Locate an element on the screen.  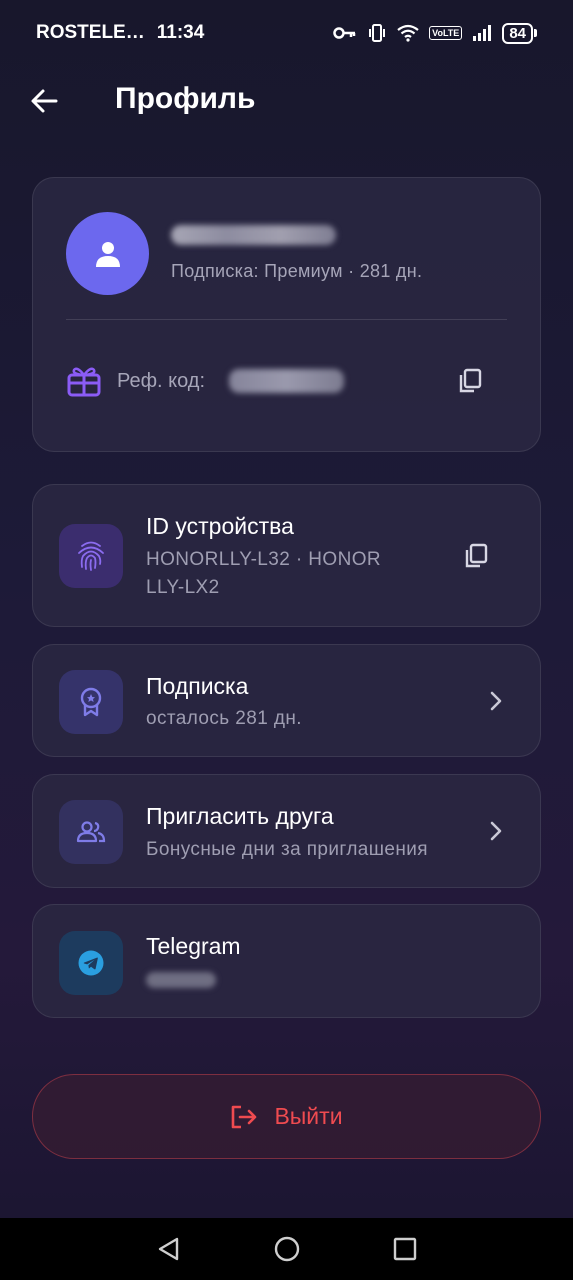
people-icon is located at coordinates (91, 832).